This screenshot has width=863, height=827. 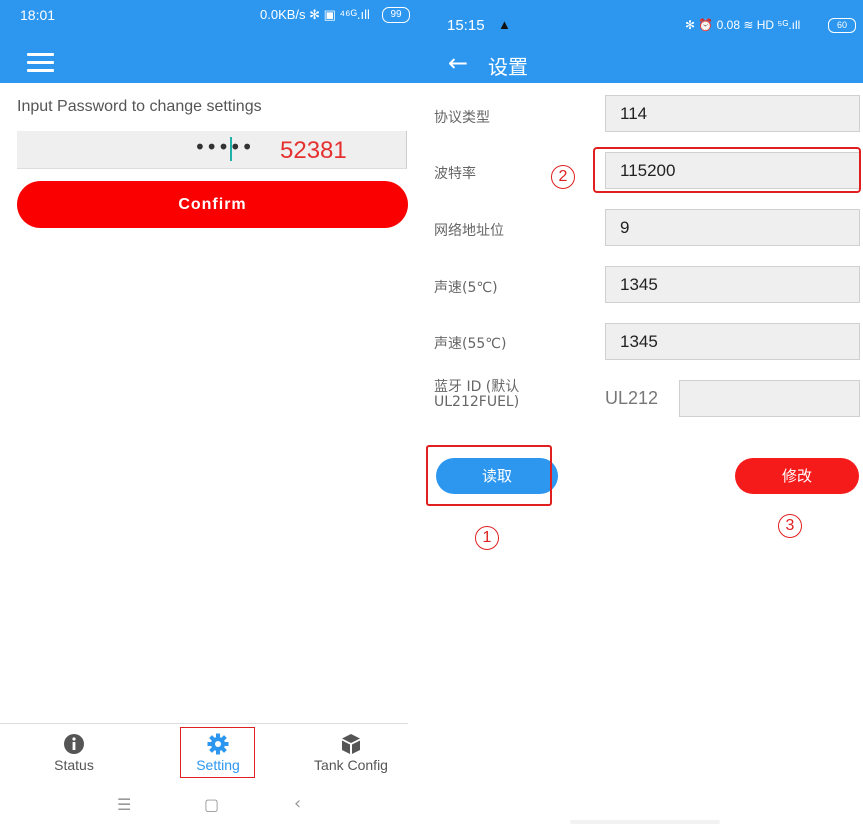 What do you see at coordinates (210, 16) in the screenshot?
I see `status-bar: 18:01 0.0KB/s ✻ ▣ ⁴⁶ᴳ.ıll 99` at bounding box center [210, 16].